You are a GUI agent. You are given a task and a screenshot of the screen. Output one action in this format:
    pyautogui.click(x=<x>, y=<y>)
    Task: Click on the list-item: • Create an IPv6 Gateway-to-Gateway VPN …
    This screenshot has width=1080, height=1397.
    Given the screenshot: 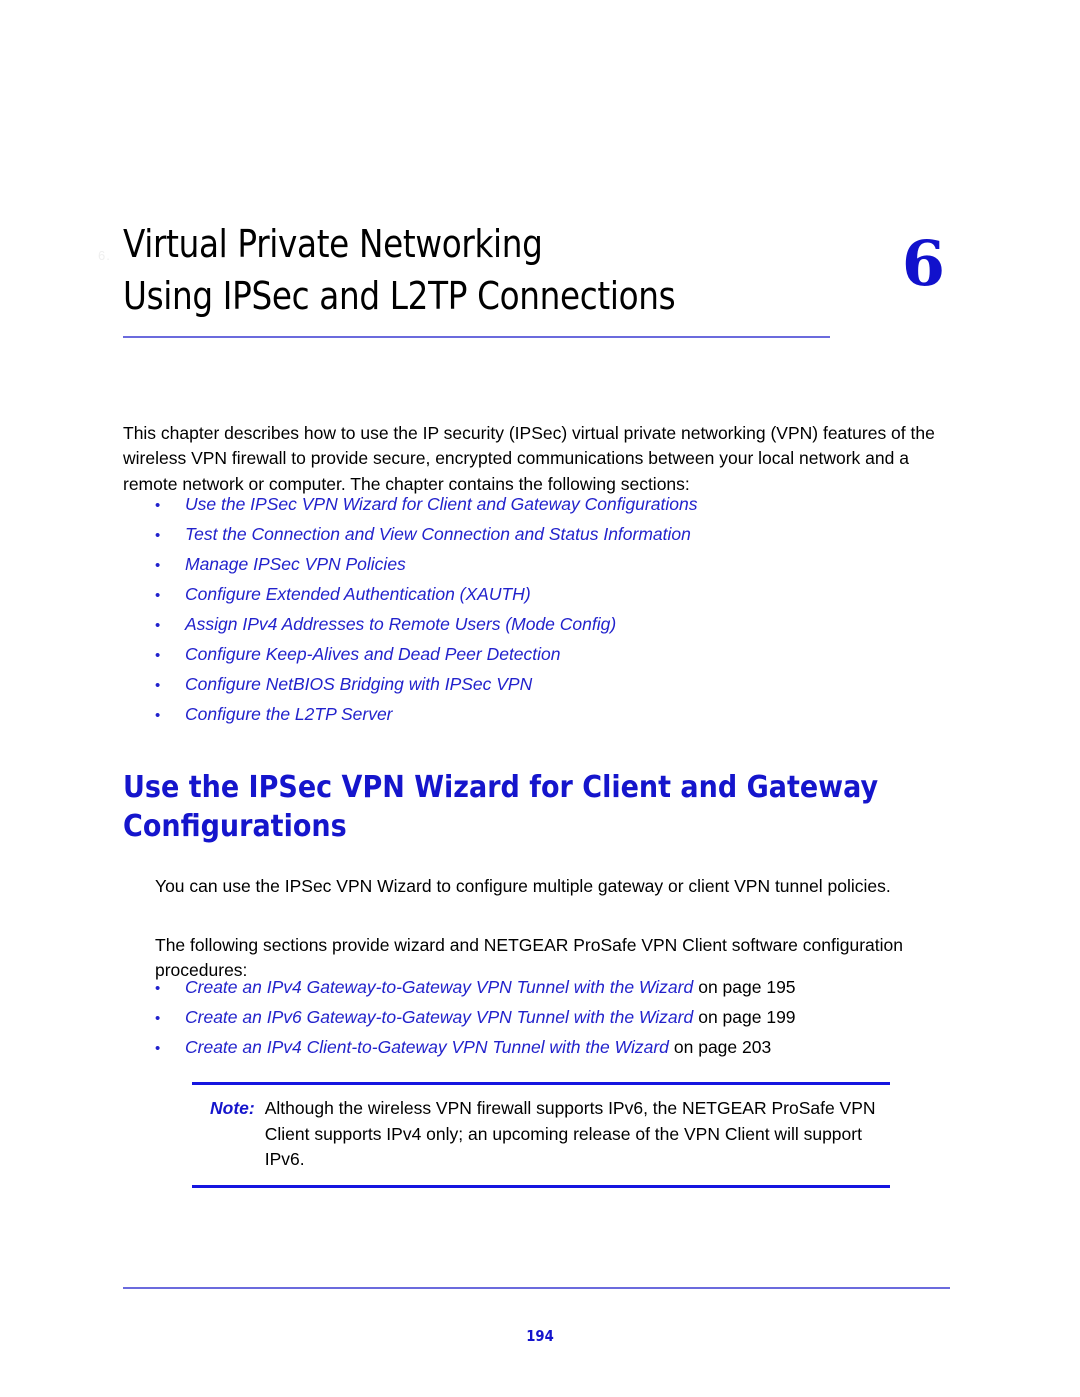 What is the action you would take?
    pyautogui.click(x=565, y=1017)
    